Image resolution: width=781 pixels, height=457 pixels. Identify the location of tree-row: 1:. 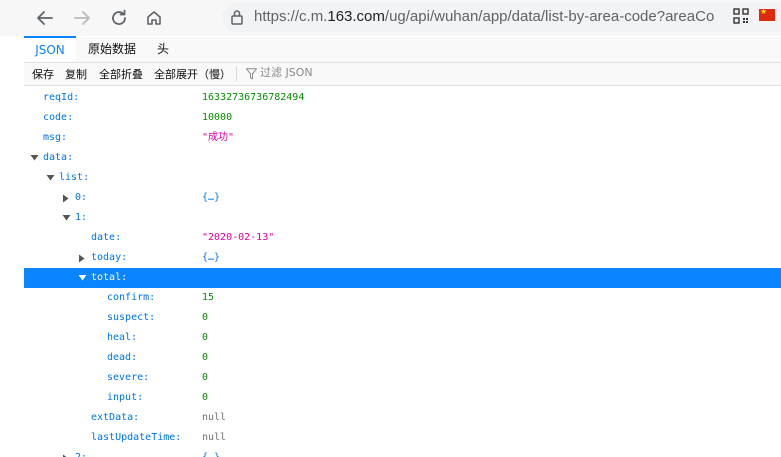
(402, 218).